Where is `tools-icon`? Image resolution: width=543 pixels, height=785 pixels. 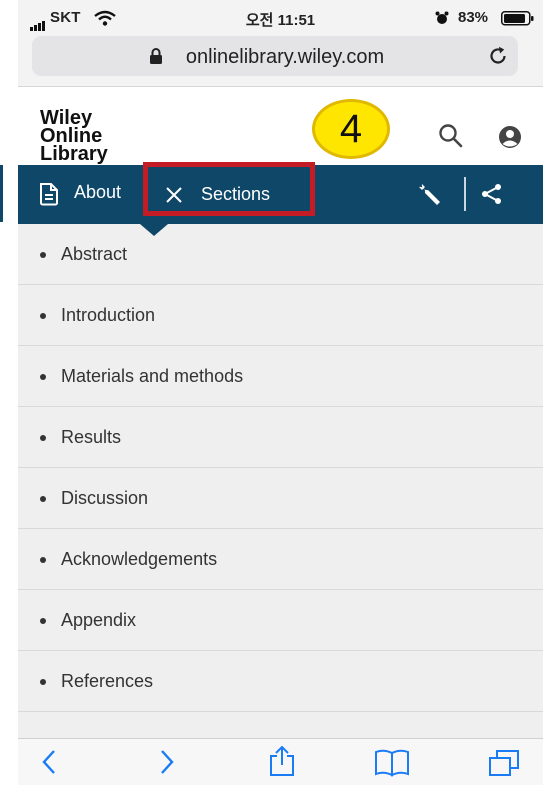
tools-icon is located at coordinates (430, 194).